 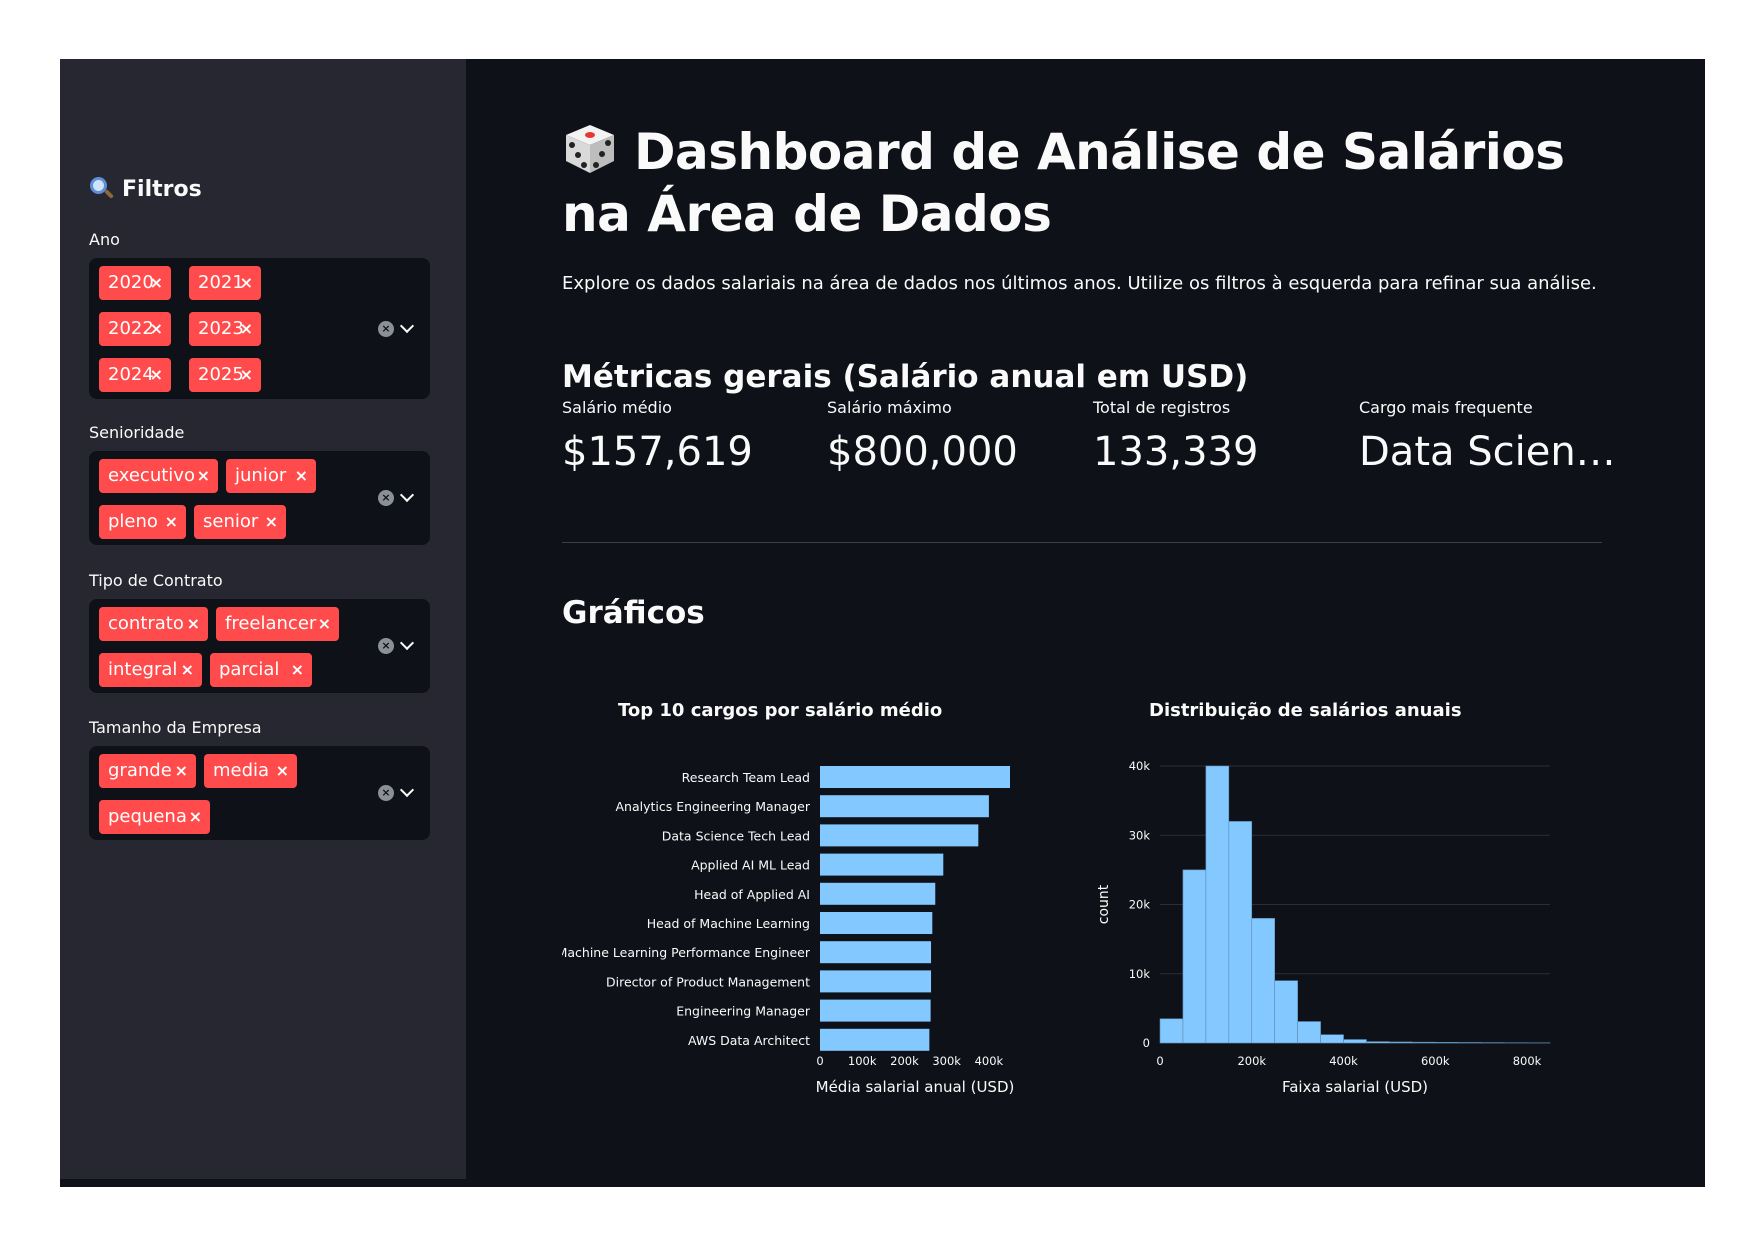 What do you see at coordinates (889, 407) in the screenshot?
I see `metric-label: Salário máximo` at bounding box center [889, 407].